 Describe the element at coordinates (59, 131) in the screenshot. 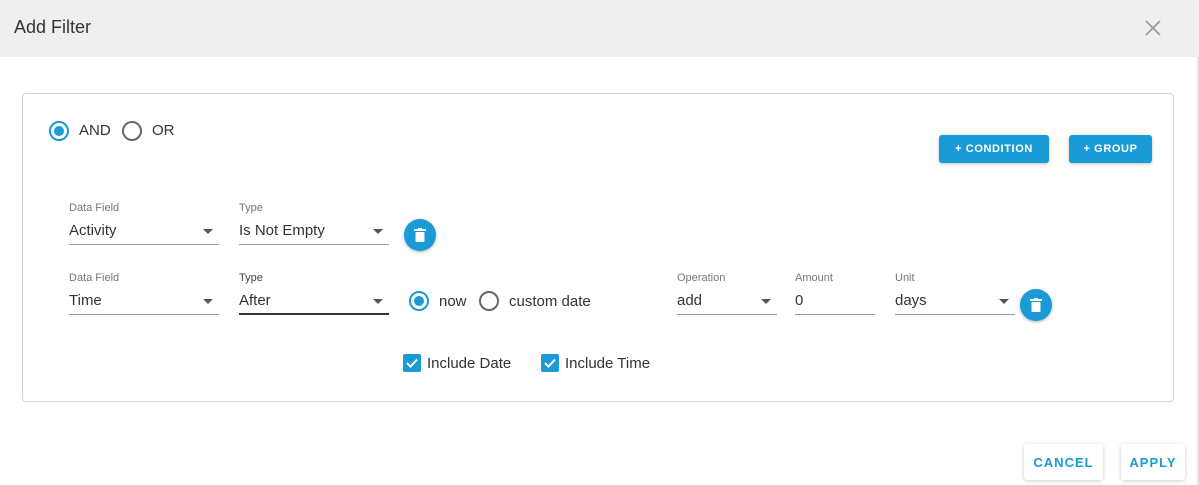

I see `and-radio` at that location.